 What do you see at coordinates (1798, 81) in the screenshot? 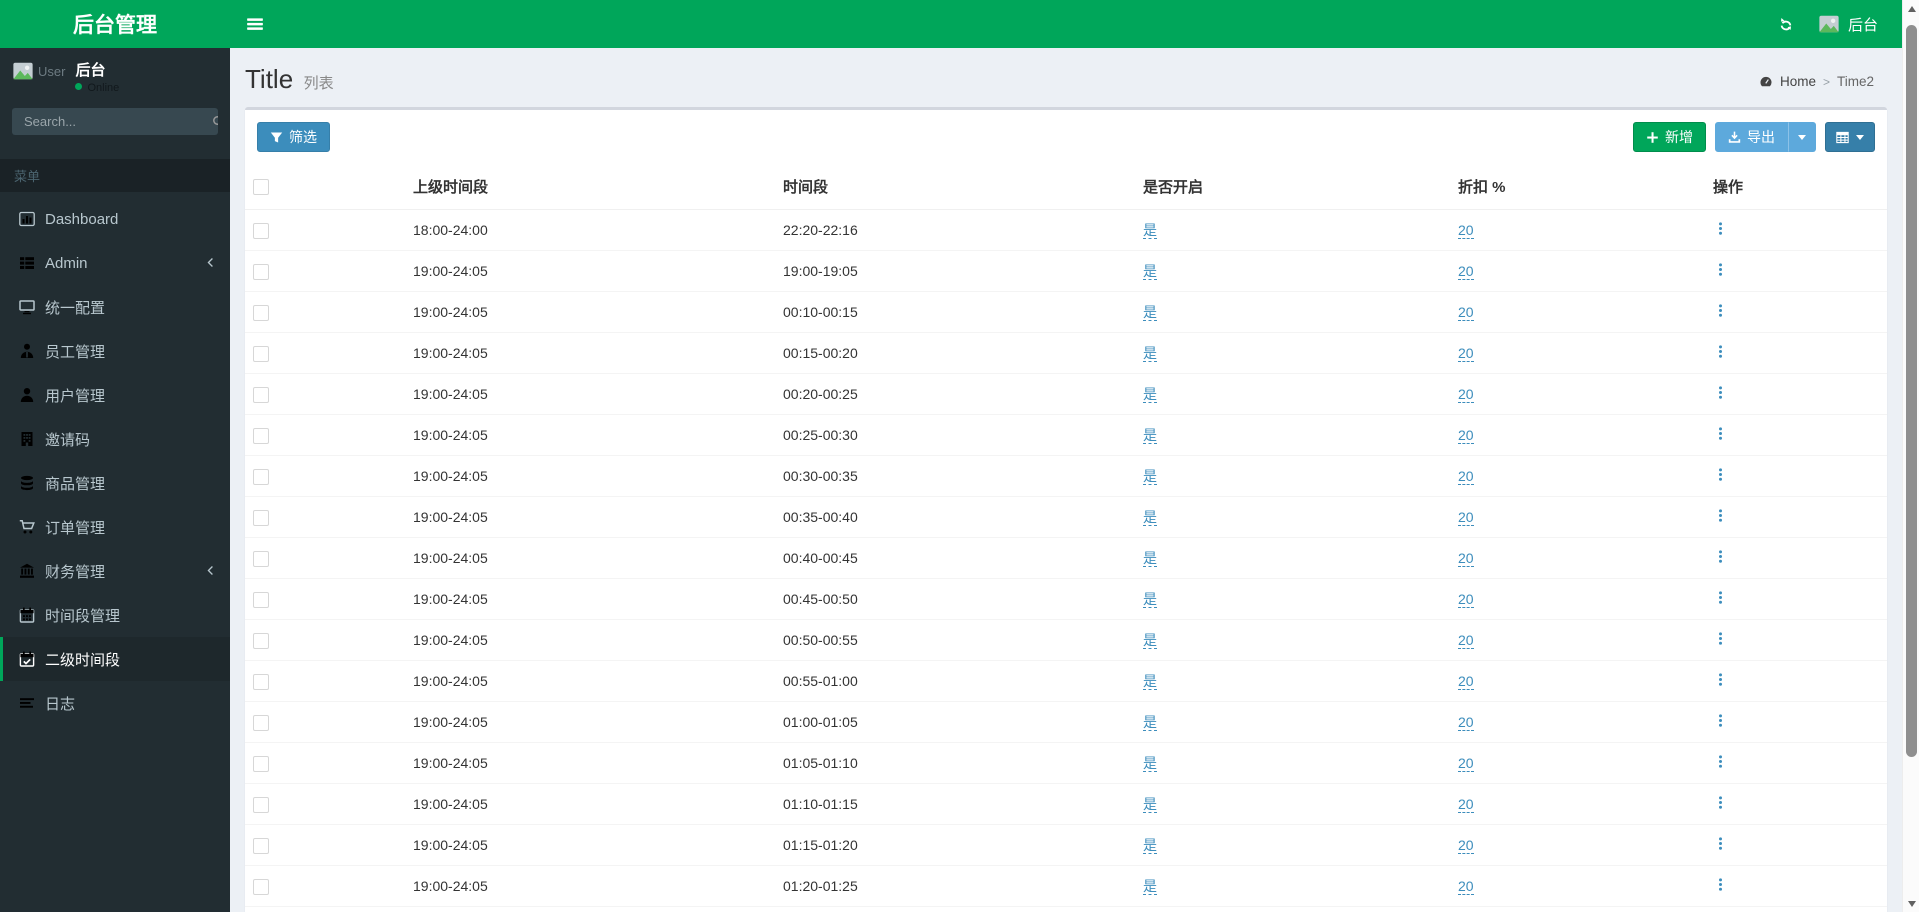
I see `breadcrumb-home-link: Home` at bounding box center [1798, 81].